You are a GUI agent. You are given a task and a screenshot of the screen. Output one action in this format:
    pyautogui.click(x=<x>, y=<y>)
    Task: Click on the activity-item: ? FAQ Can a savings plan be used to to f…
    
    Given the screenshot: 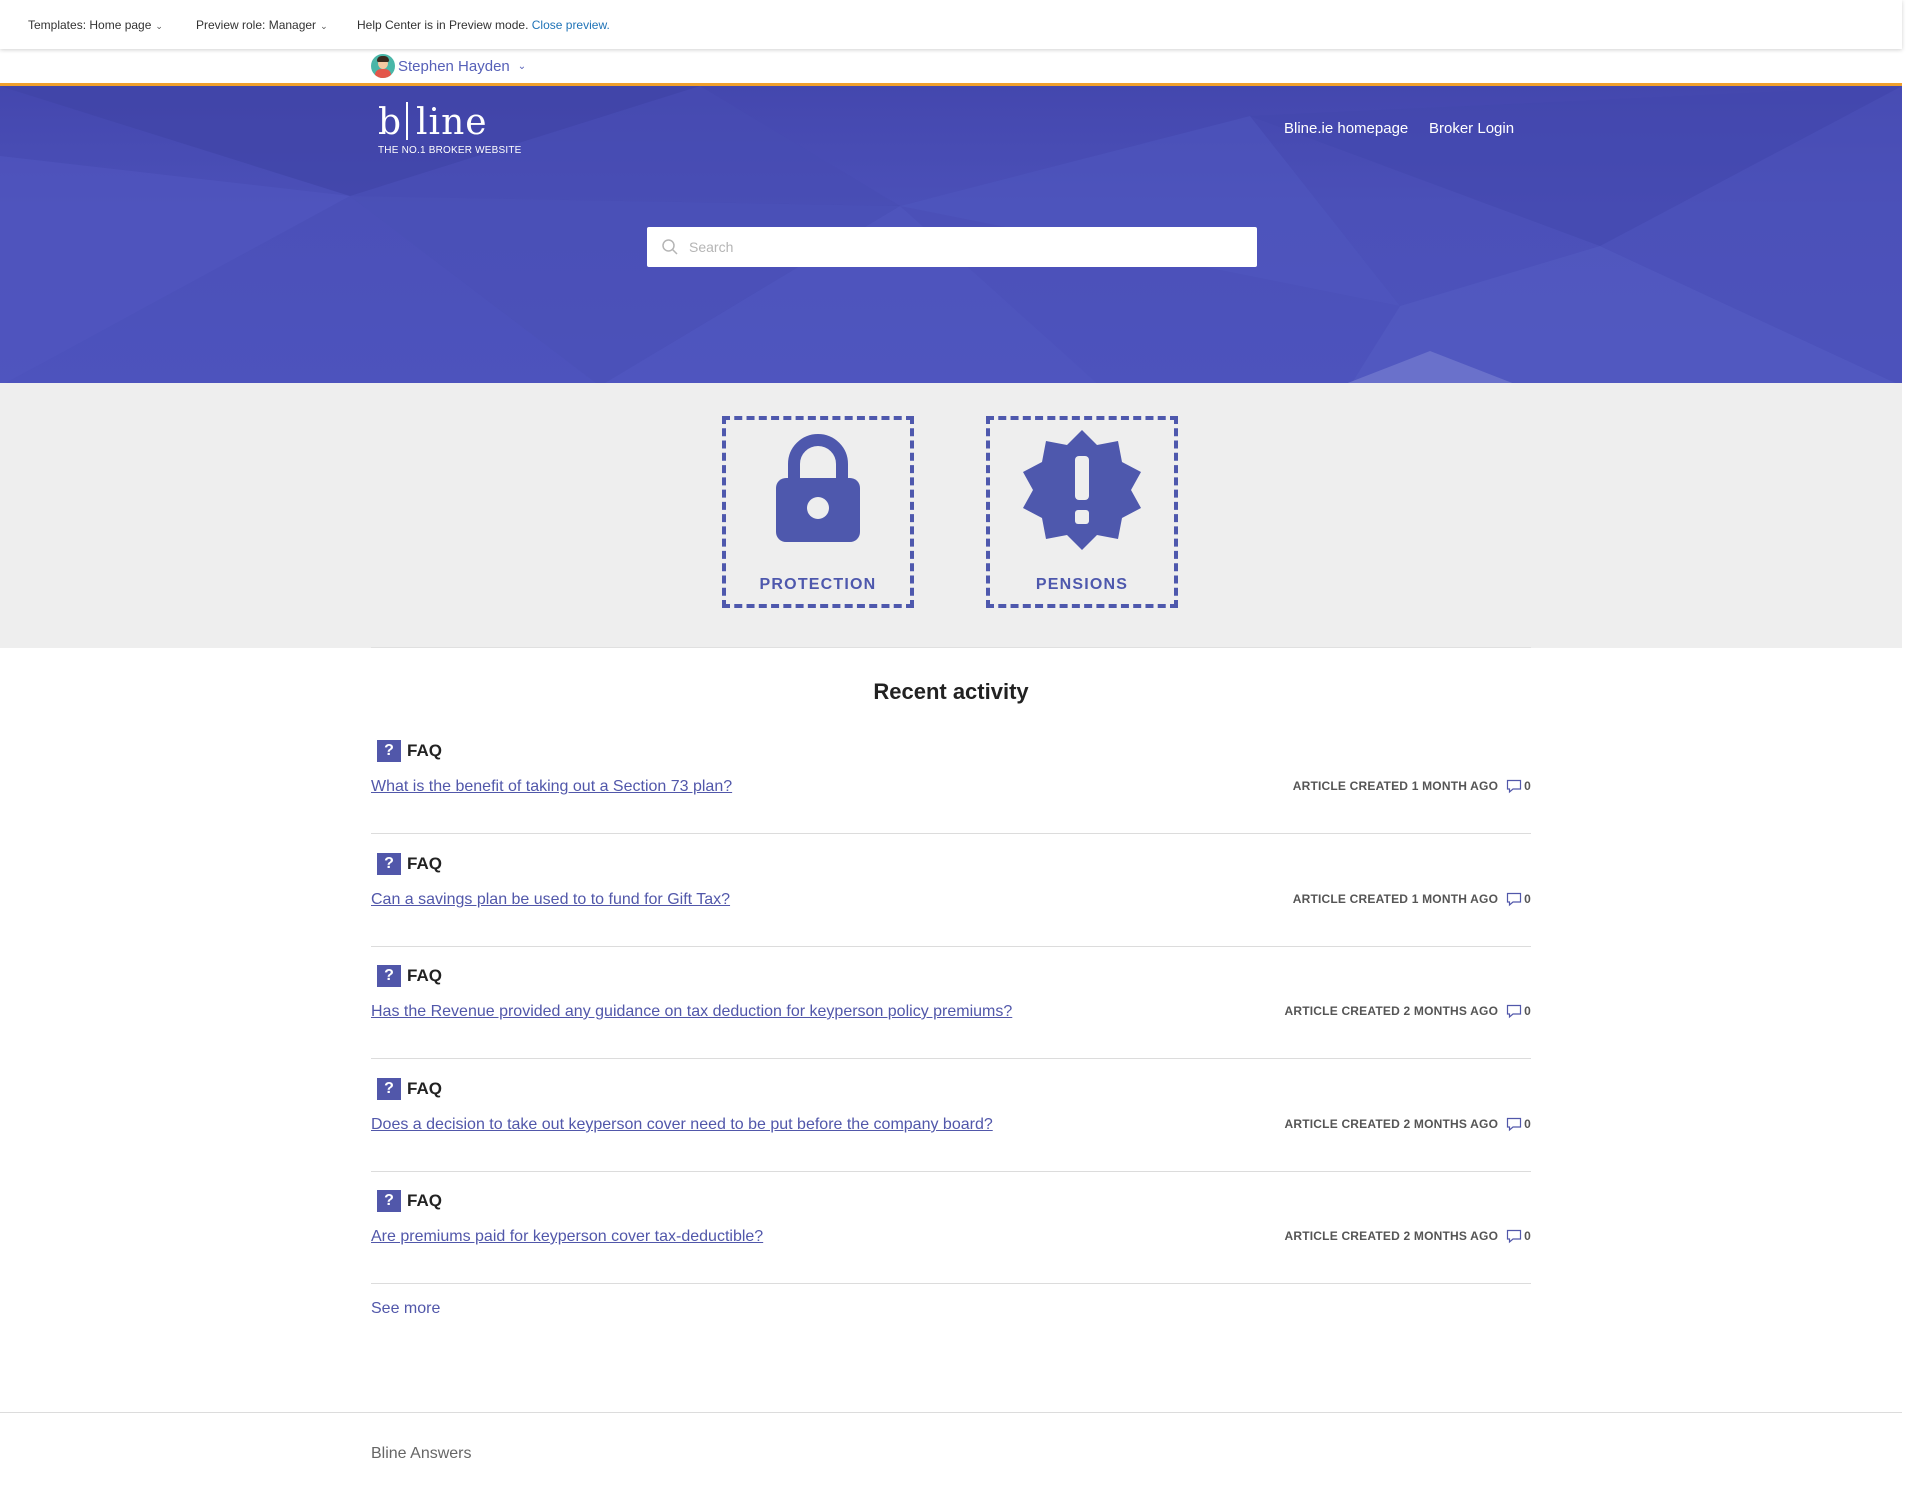 What is the action you would take?
    pyautogui.click(x=951, y=890)
    